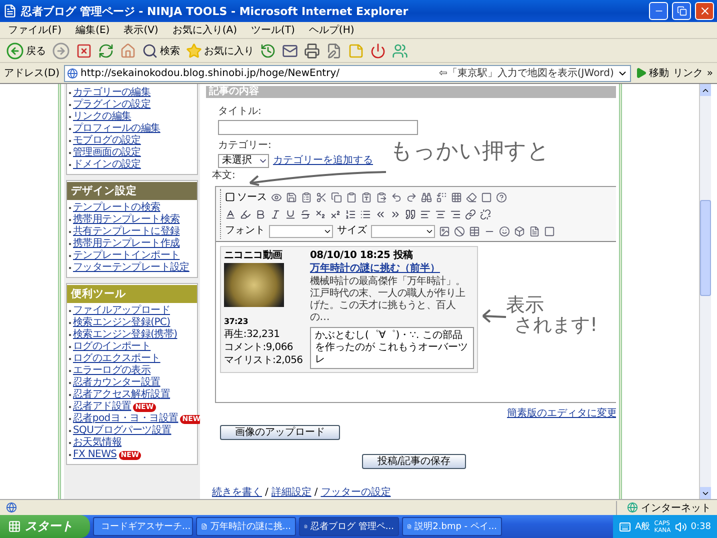  Describe the element at coordinates (26, 51) in the screenshot. I see `back-button: 戻る` at that location.